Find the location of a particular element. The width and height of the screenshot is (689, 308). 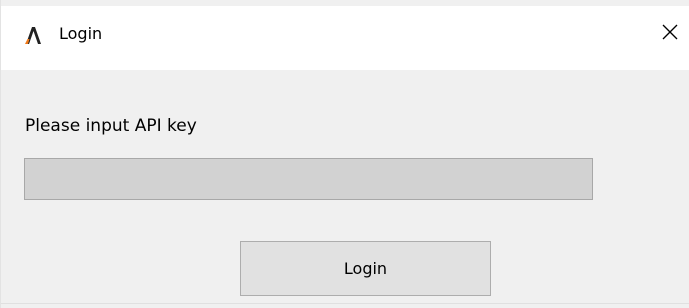

close-icon is located at coordinates (670, 34).